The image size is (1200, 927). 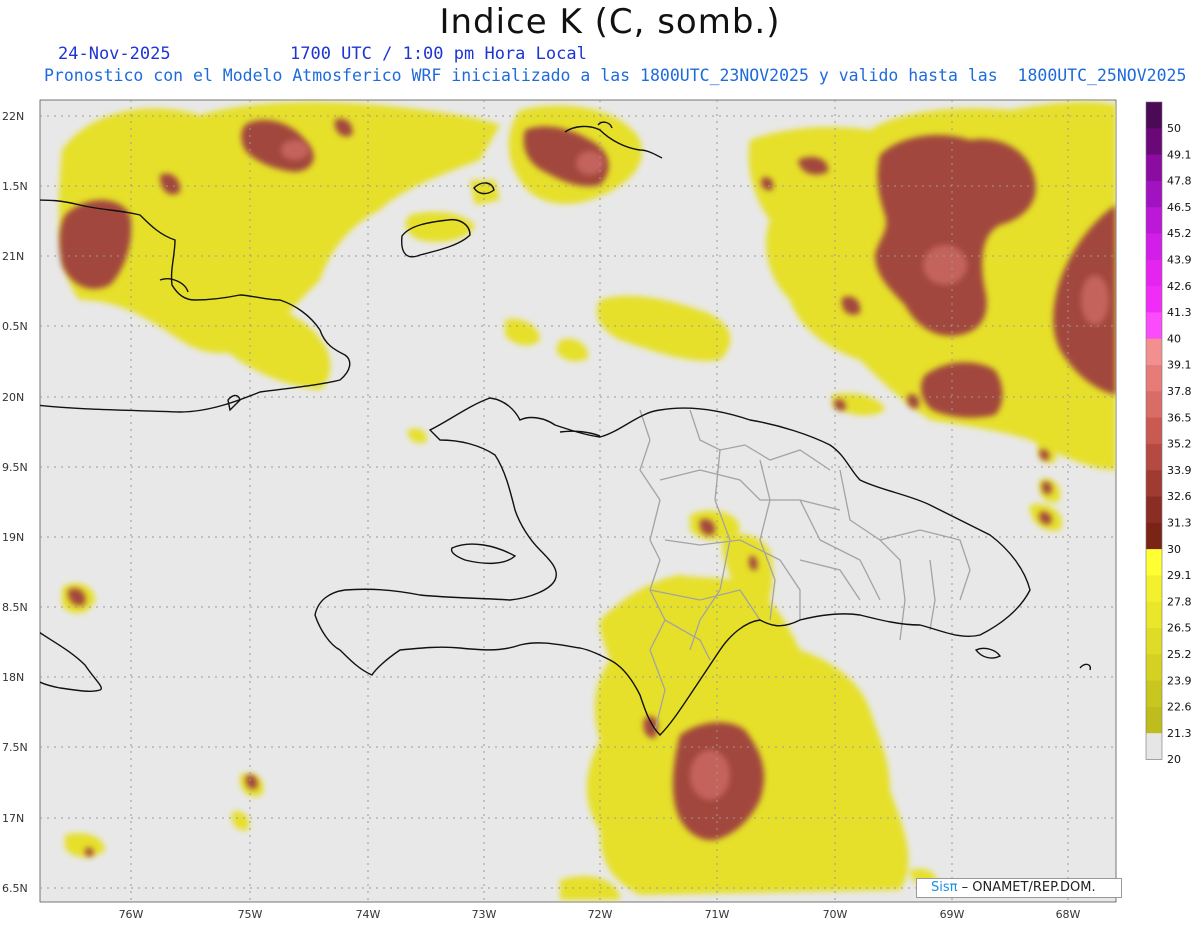 What do you see at coordinates (15, 747) in the screenshot?
I see `lat-label: 7.5N` at bounding box center [15, 747].